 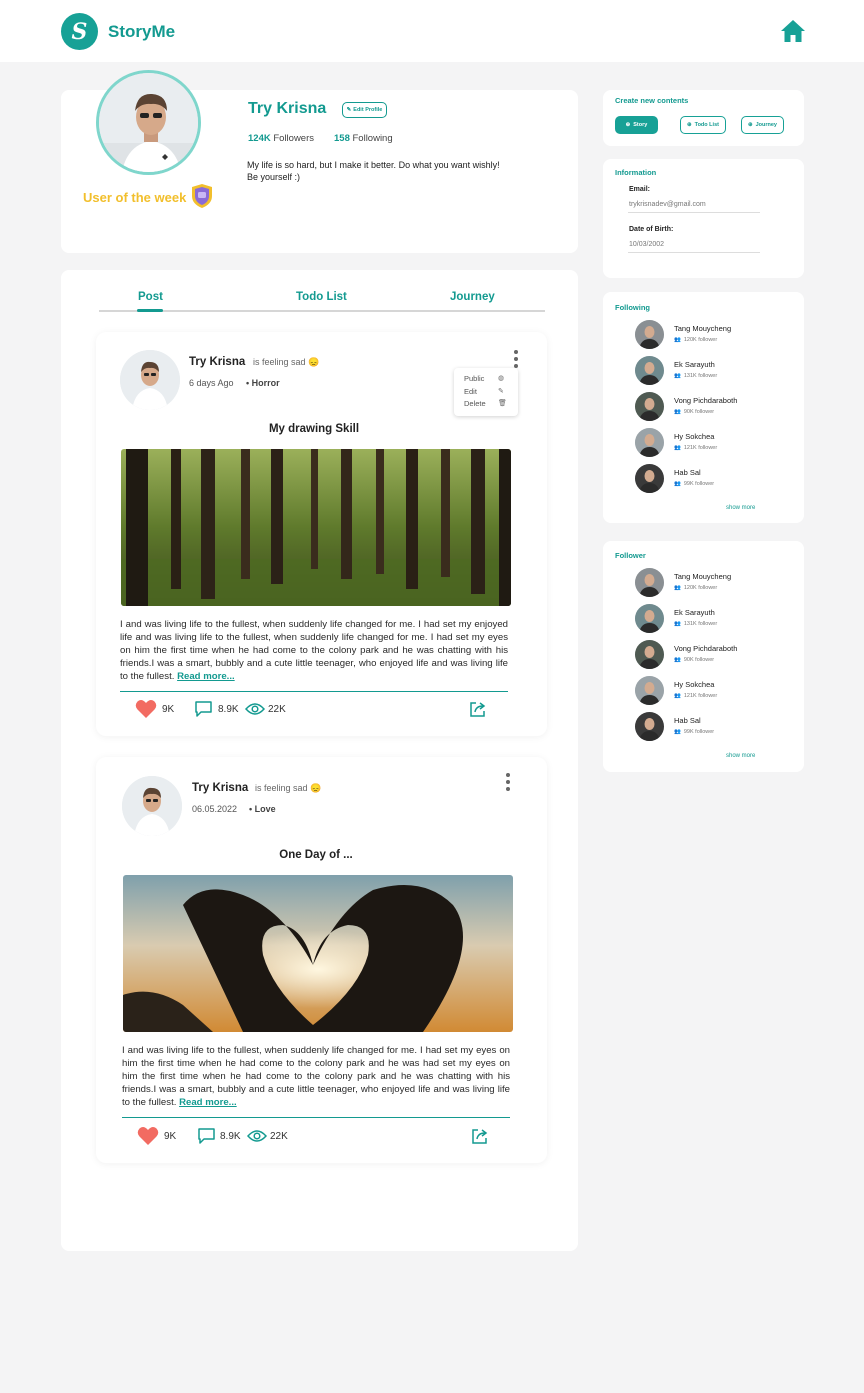 What do you see at coordinates (363, 138) in the screenshot?
I see `following-stat: 158 Following` at bounding box center [363, 138].